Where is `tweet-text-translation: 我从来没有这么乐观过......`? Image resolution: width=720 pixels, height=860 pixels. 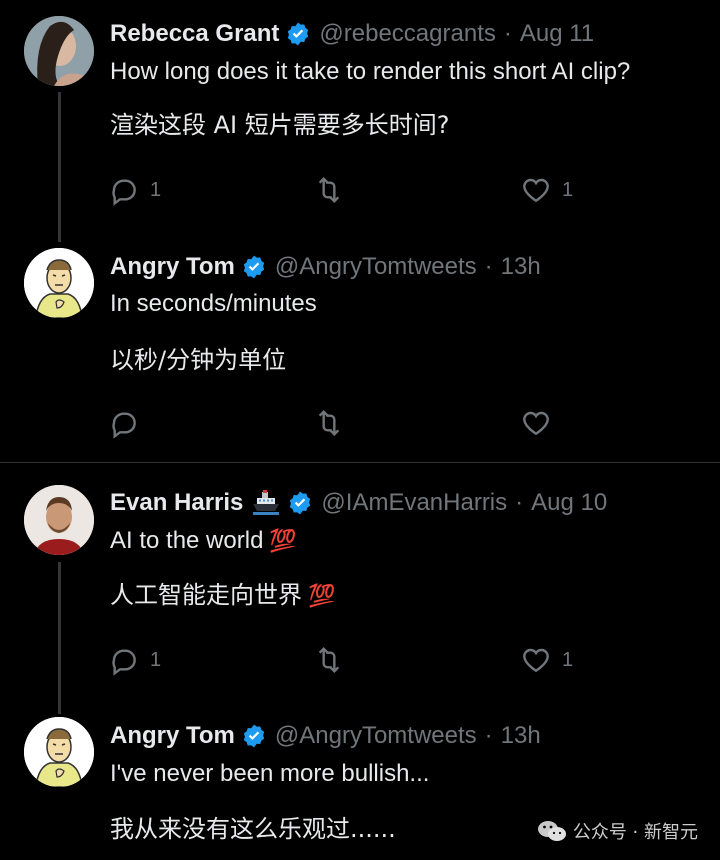 tweet-text-translation: 我从来没有这么乐观过...... is located at coordinates (253, 829).